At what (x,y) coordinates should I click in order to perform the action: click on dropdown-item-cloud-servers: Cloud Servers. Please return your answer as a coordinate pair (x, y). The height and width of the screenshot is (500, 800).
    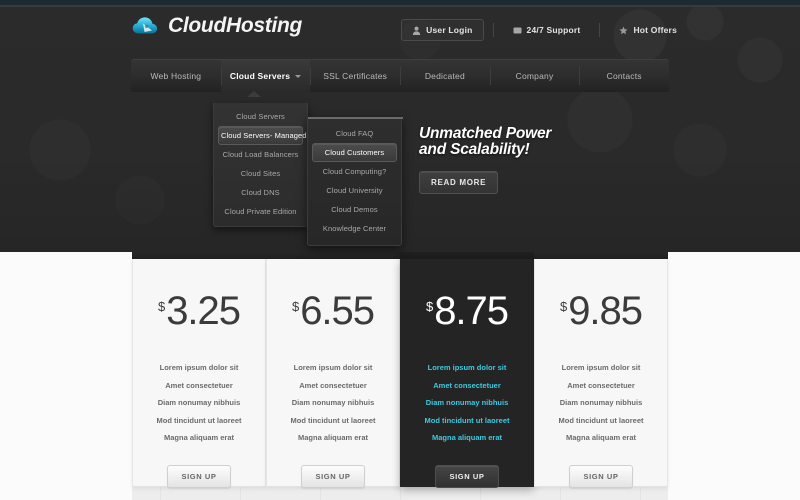
    Looking at the image, I should click on (260, 116).